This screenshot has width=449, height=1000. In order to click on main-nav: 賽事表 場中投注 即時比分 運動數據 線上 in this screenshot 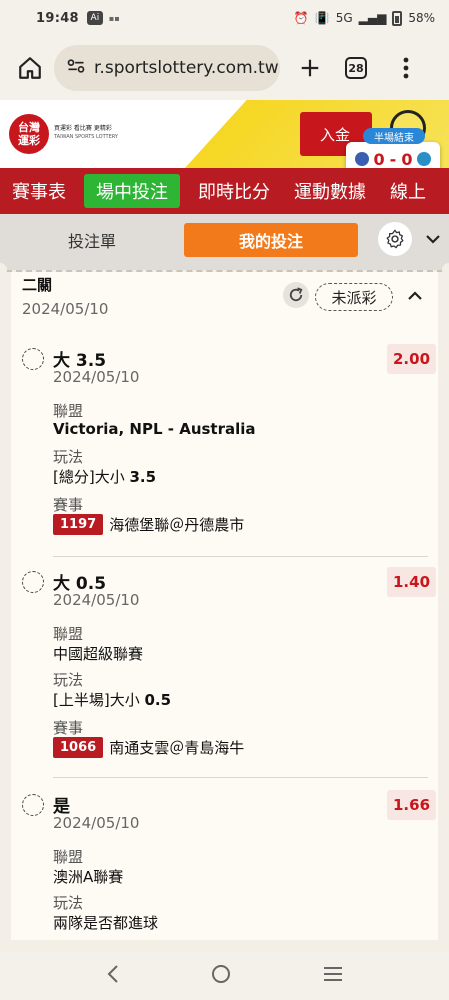, I will do `click(224, 191)`.